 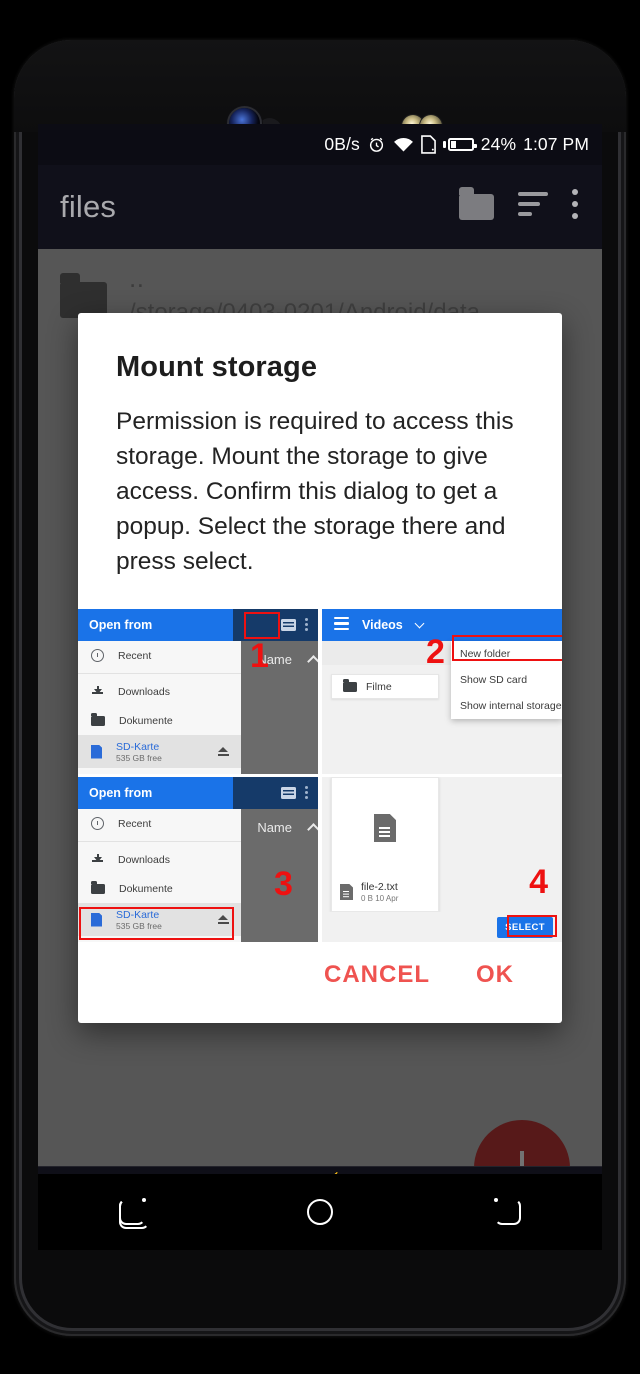 What do you see at coordinates (435, 652) in the screenshot?
I see `step-number-2: 2` at bounding box center [435, 652].